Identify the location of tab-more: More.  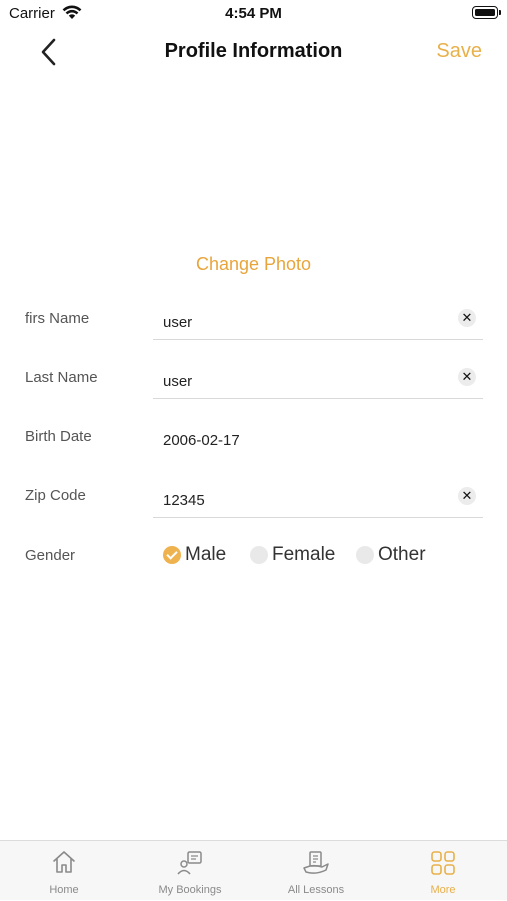
(443, 871).